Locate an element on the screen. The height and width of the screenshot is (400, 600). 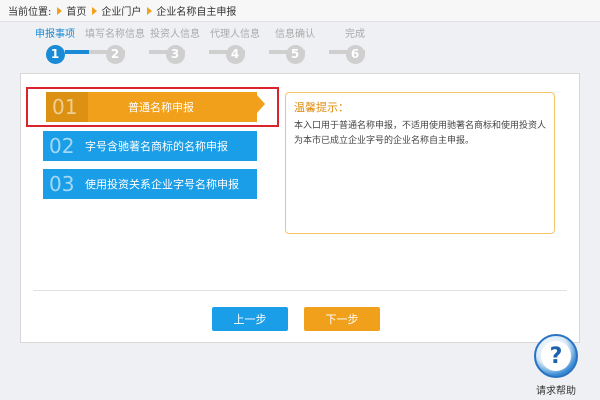
step-number: 6 is located at coordinates (355, 54).